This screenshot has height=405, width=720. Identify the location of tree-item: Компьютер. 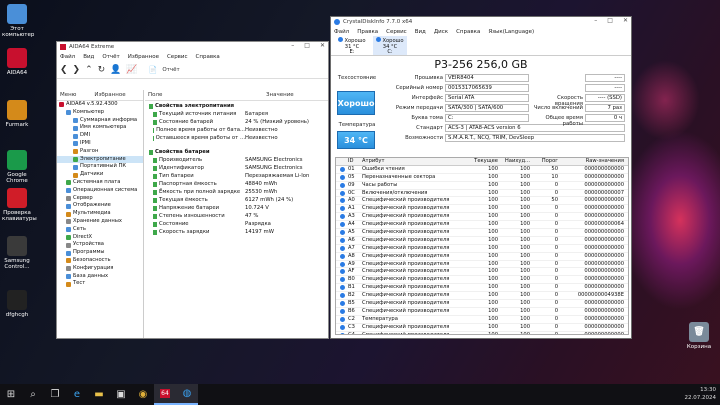
(100, 113).